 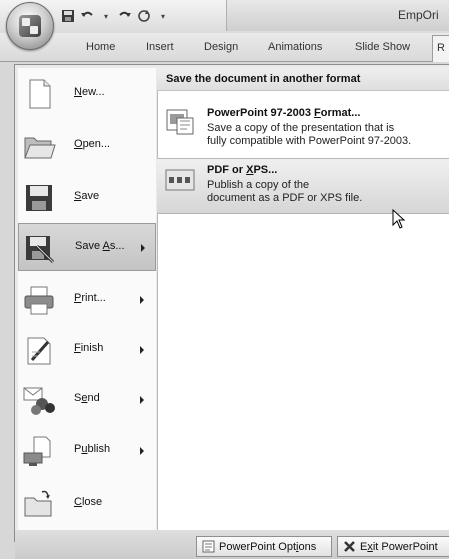 I want to click on menu-item-label: Save, so click(x=87, y=196).